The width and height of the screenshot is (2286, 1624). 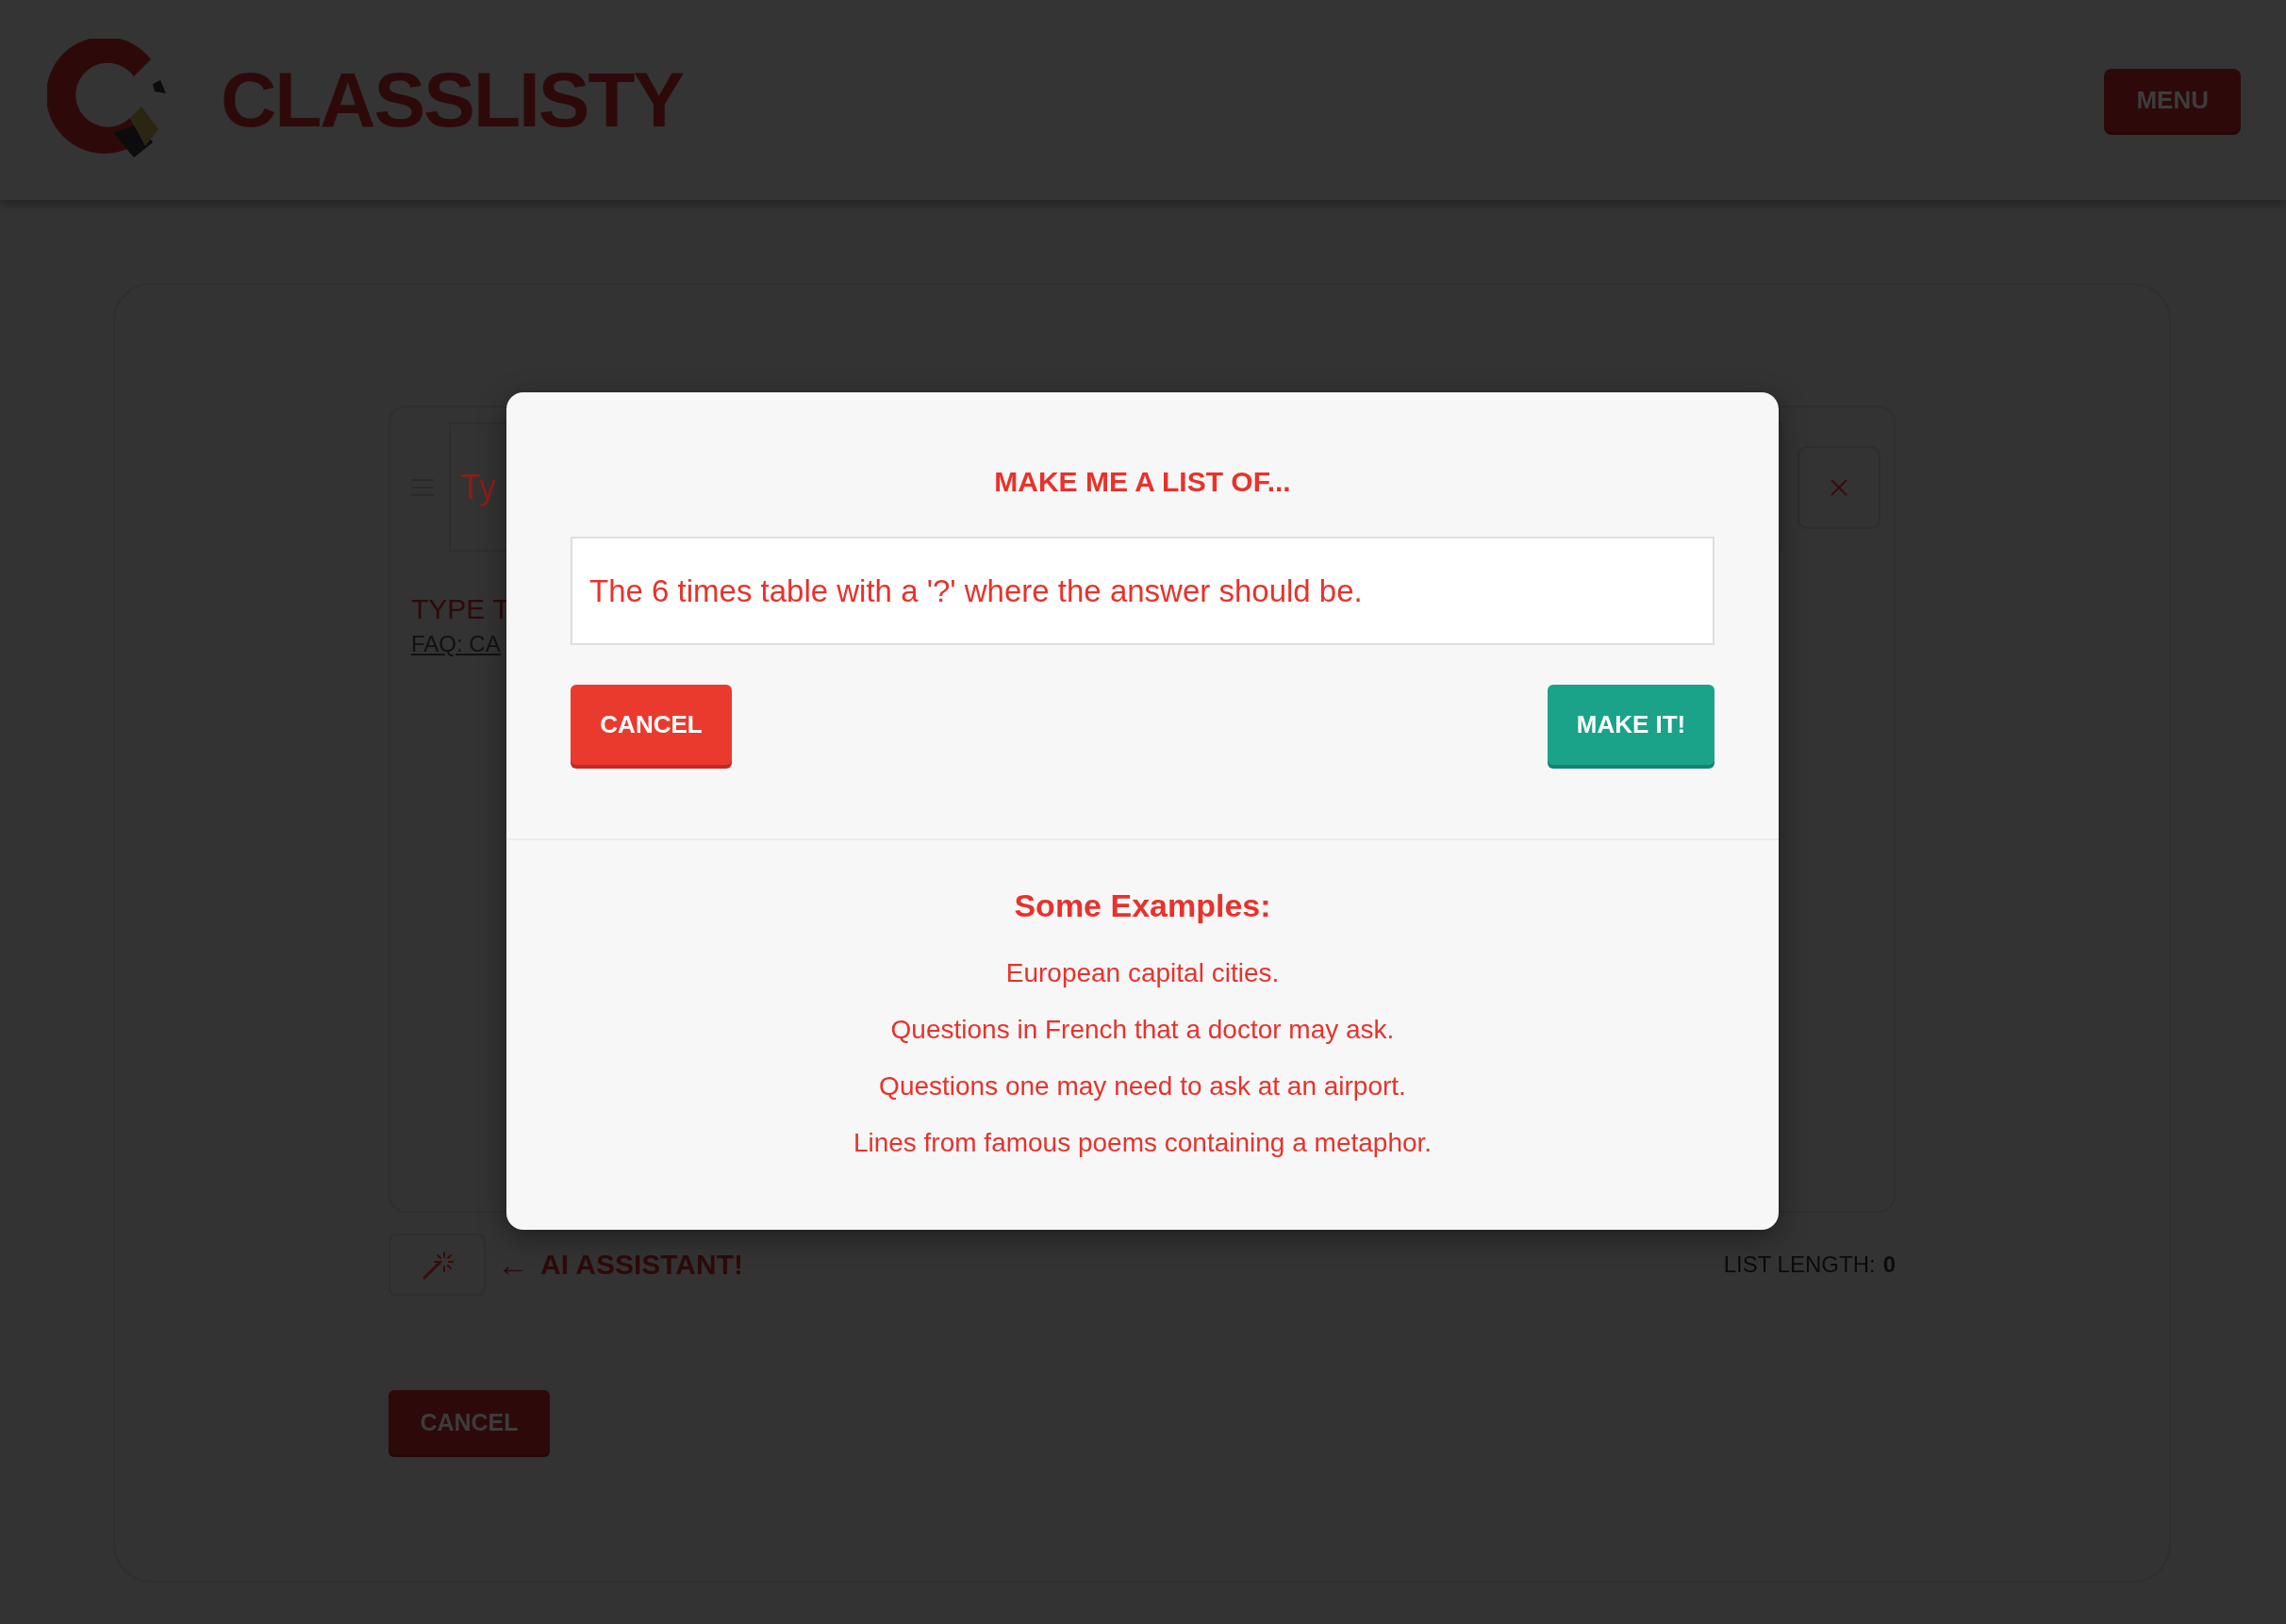 What do you see at coordinates (1142, 905) in the screenshot?
I see `examples-heading: Some Examples:` at bounding box center [1142, 905].